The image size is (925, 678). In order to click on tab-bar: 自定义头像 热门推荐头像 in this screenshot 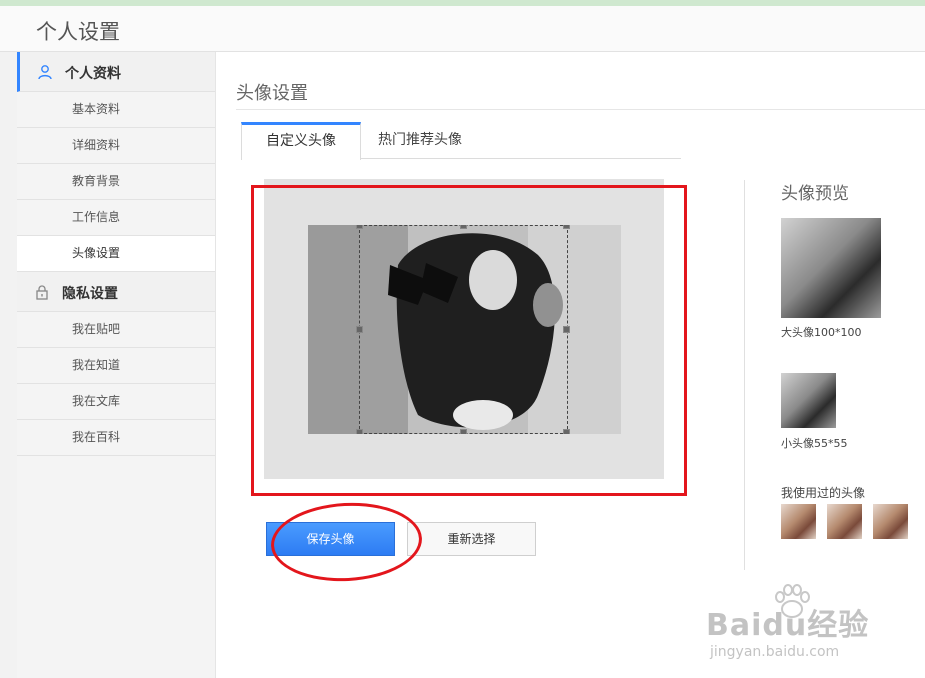, I will do `click(461, 141)`.